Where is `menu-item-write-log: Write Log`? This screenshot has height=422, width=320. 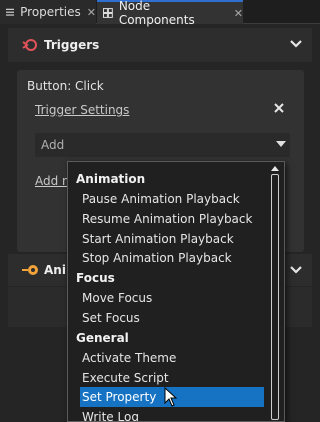 menu-item-write-log: Write Log is located at coordinates (168, 414).